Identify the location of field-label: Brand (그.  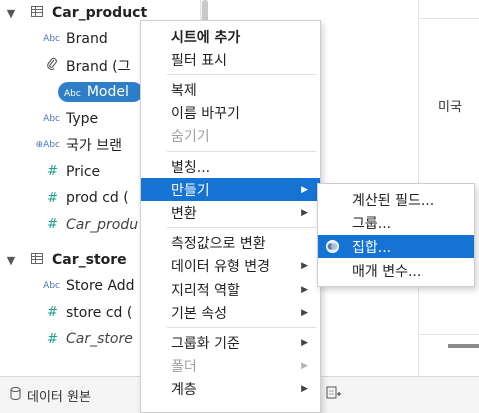
(98, 66).